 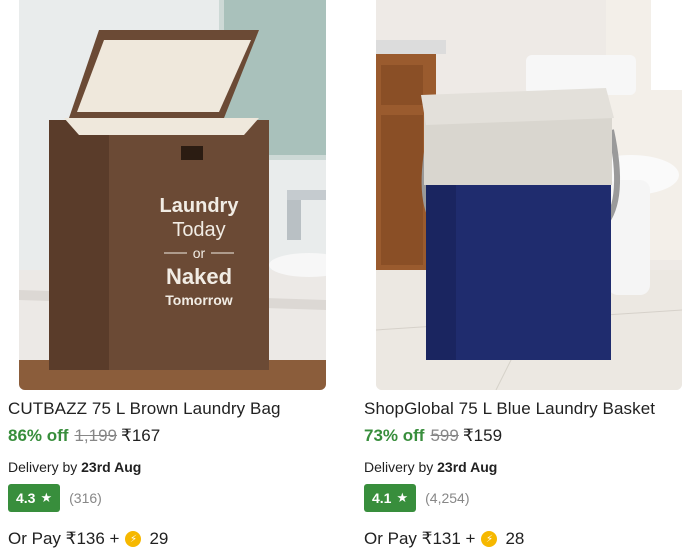 I want to click on bag-print-line4: Naked, so click(x=199, y=276).